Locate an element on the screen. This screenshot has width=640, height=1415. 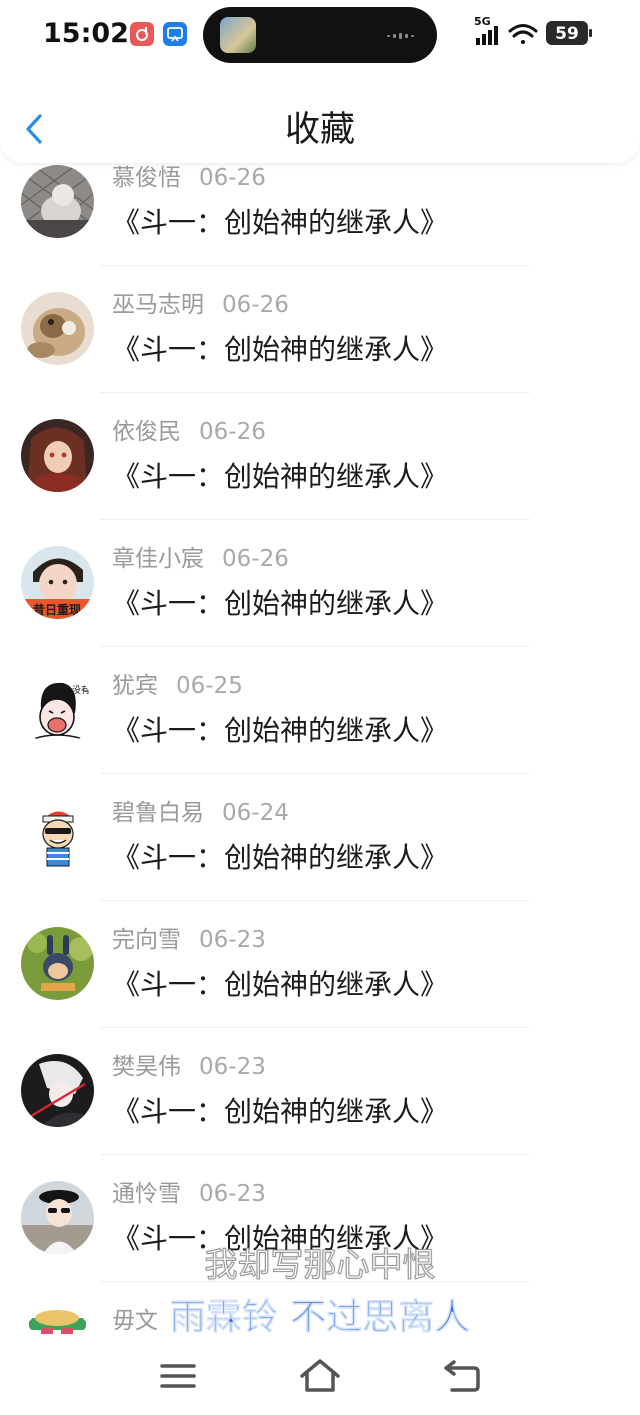
list-item: 没有 犹宾 06-25 《斗一：创始神的继承人》 is located at coordinates (320, 736).